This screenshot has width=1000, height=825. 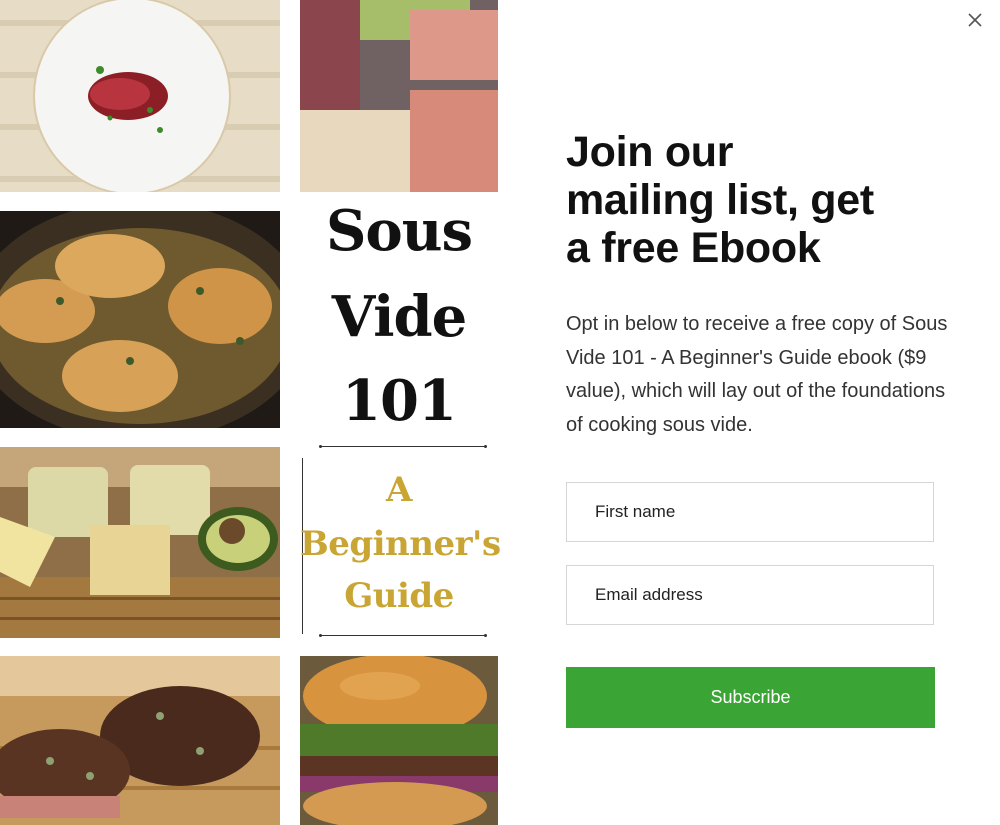 I want to click on ebook-title-line: Vide, so click(x=399, y=317).